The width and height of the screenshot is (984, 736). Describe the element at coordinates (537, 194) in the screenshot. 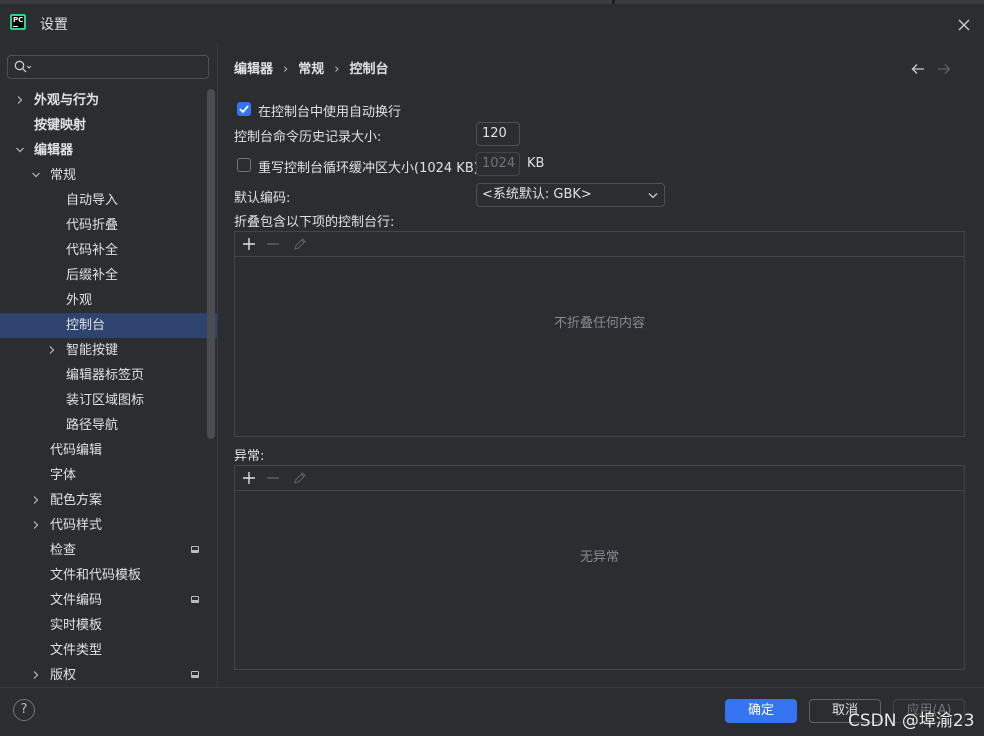

I see `encoding-value: <系统默认: GBK>` at that location.